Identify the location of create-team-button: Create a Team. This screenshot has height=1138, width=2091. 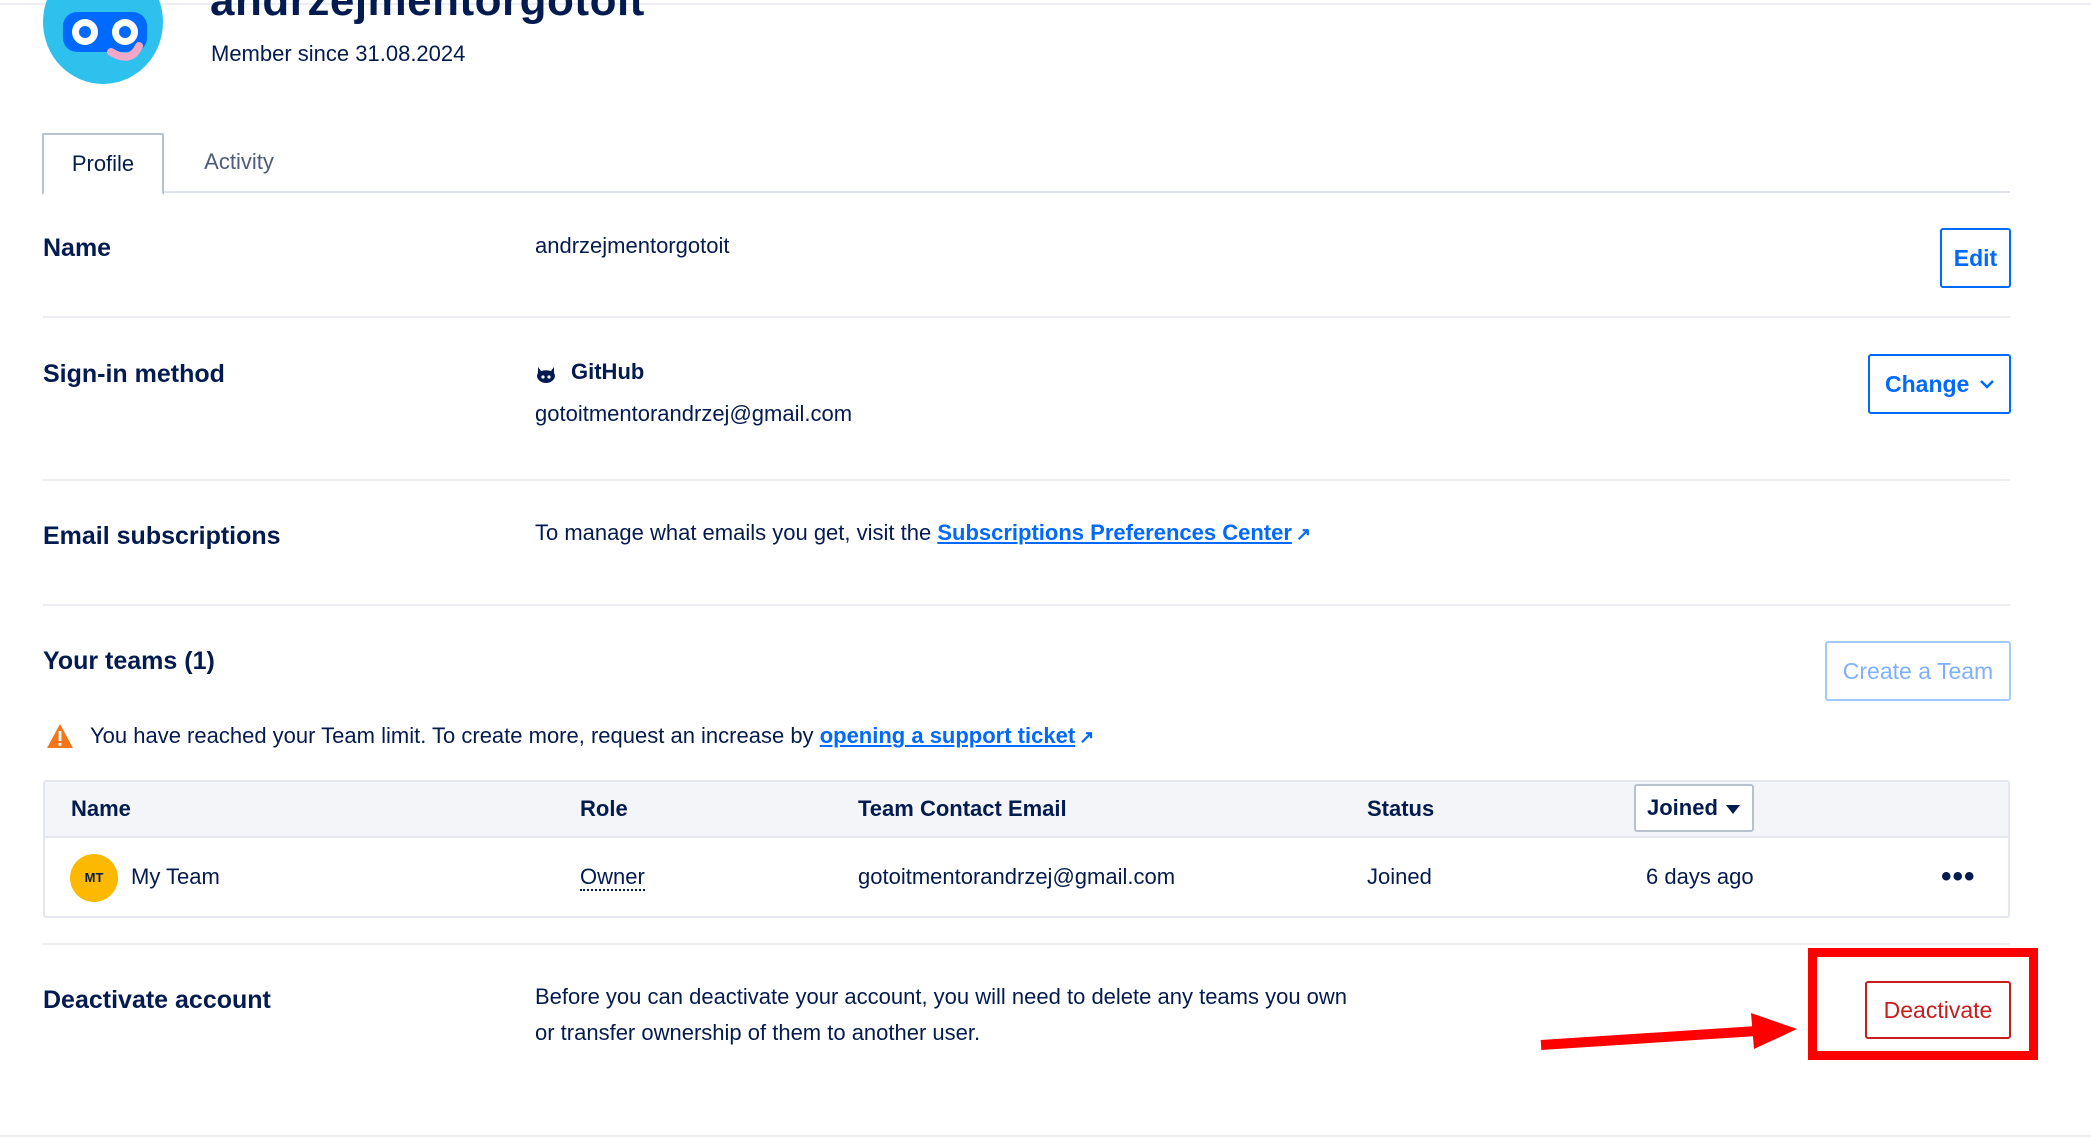
(1918, 671).